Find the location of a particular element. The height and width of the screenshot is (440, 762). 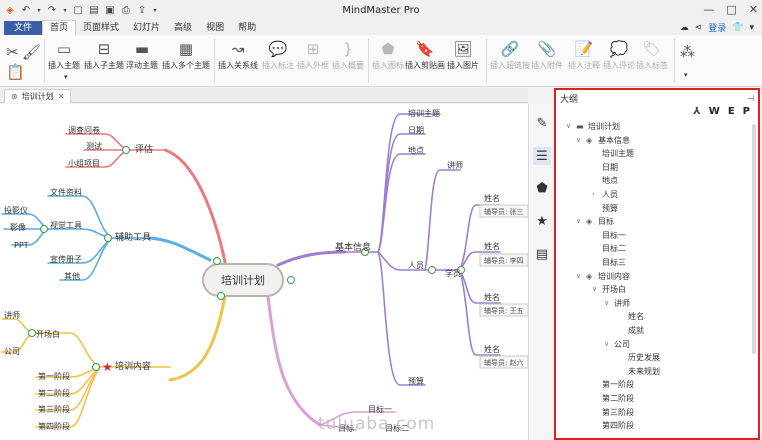

redo-dropdown-icon: ▾ is located at coordinates (65, 10).